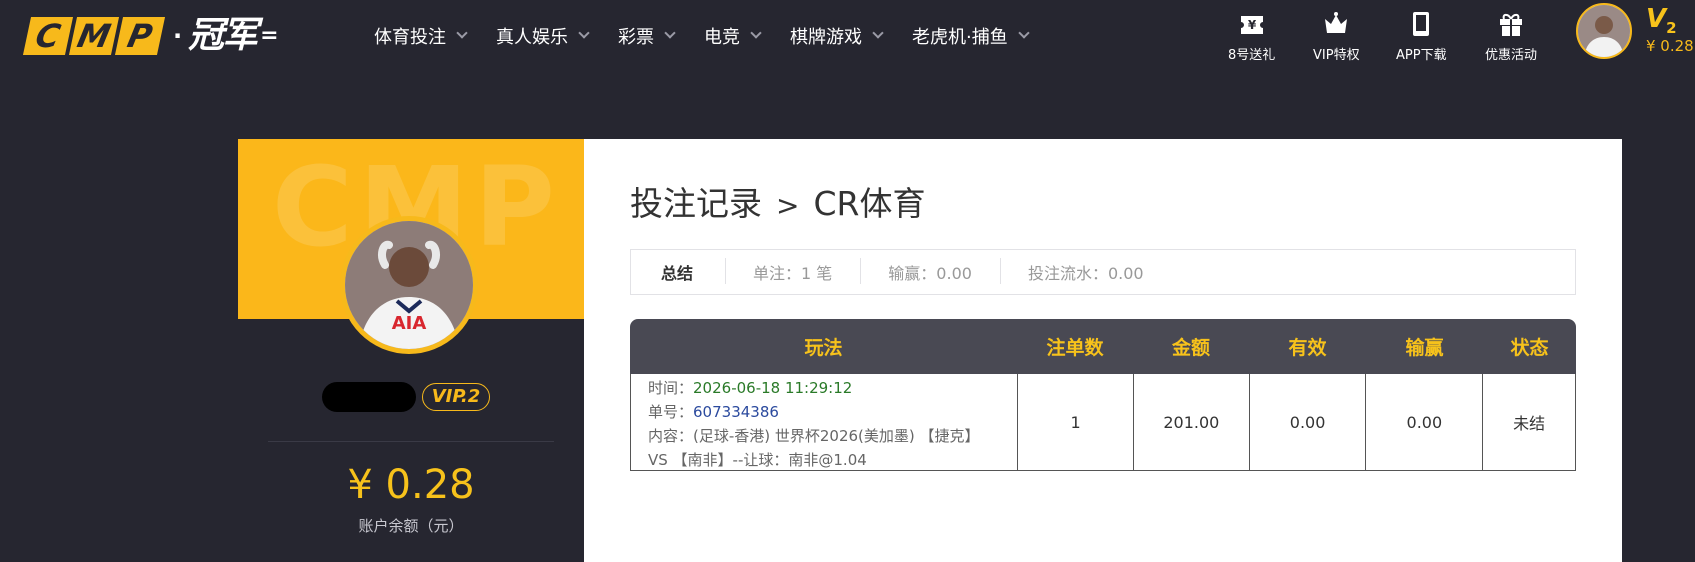 This screenshot has height=562, width=1695. What do you see at coordinates (1671, 28) in the screenshot?
I see `vip-level-number: 2` at bounding box center [1671, 28].